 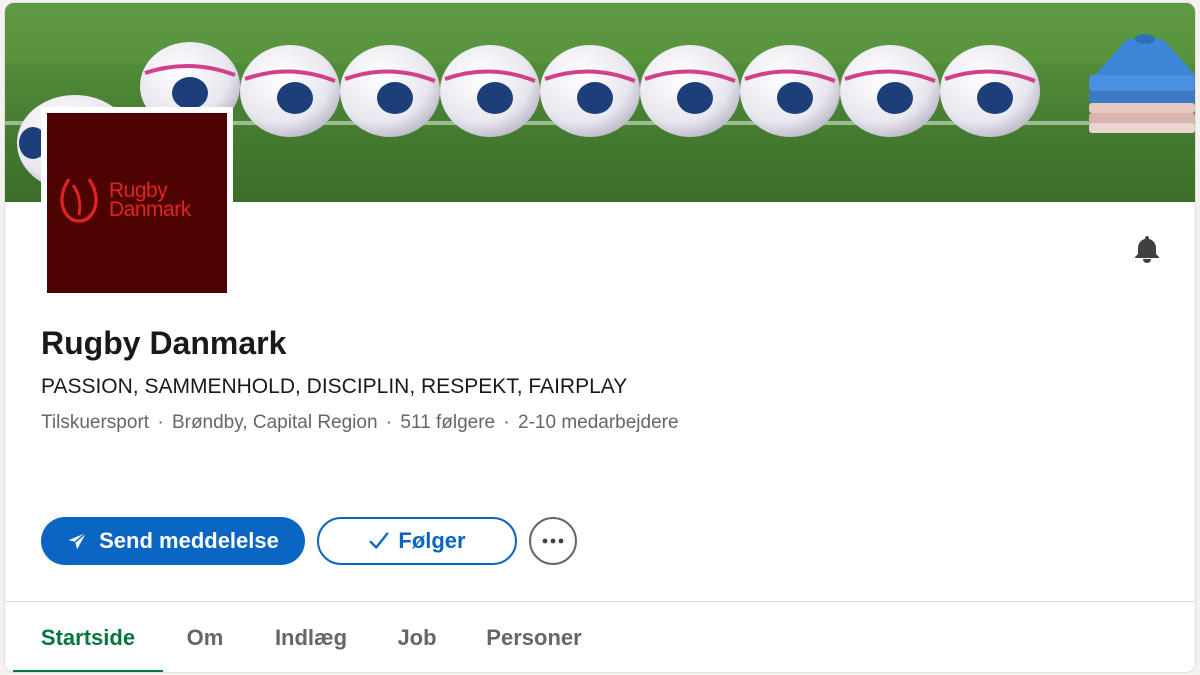 I want to click on tab-startside: Startside, so click(x=88, y=637).